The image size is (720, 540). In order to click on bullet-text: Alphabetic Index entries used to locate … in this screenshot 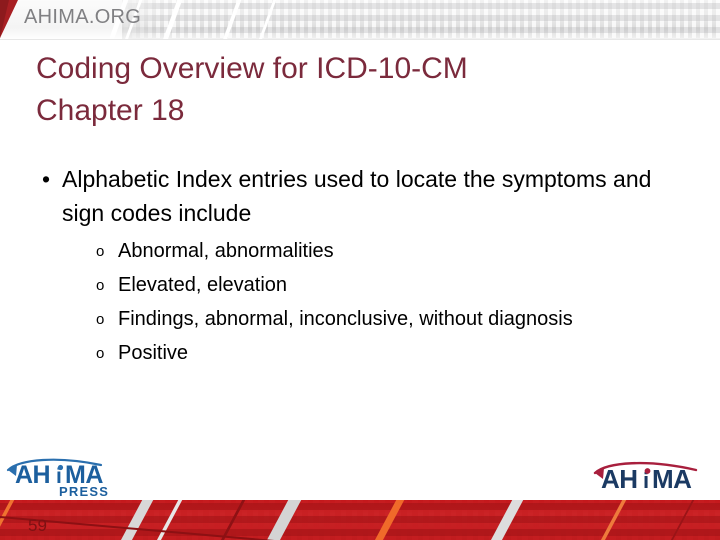, I will do `click(357, 196)`.